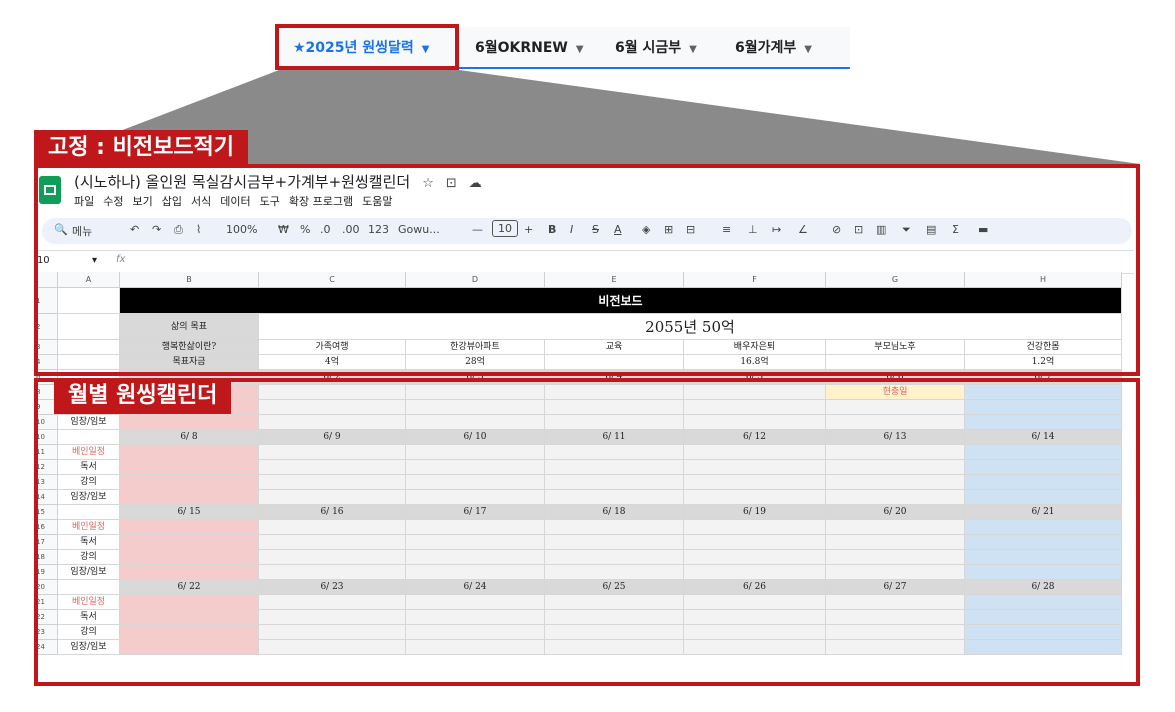 The width and height of the screenshot is (1175, 712). Describe the element at coordinates (529, 47) in the screenshot. I see `sheet-tab-okr: 6월OKRNEW ▼` at that location.